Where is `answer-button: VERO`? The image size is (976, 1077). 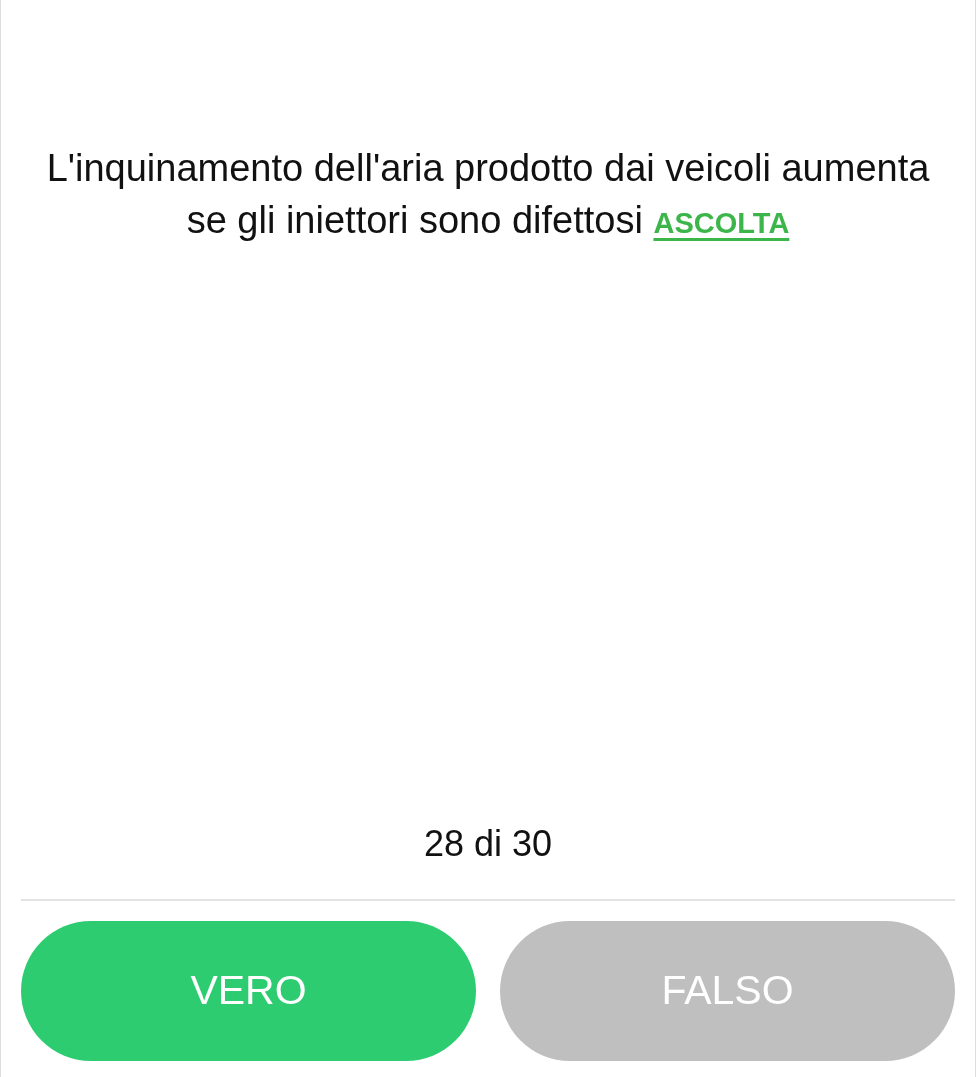 answer-button: VERO is located at coordinates (248, 991).